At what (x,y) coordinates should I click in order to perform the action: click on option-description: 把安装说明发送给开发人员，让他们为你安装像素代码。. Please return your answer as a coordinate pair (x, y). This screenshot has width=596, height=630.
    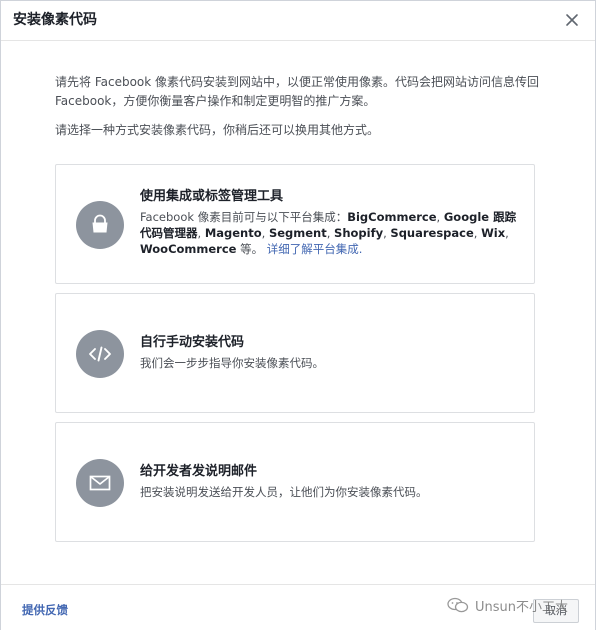
    Looking at the image, I should click on (284, 492).